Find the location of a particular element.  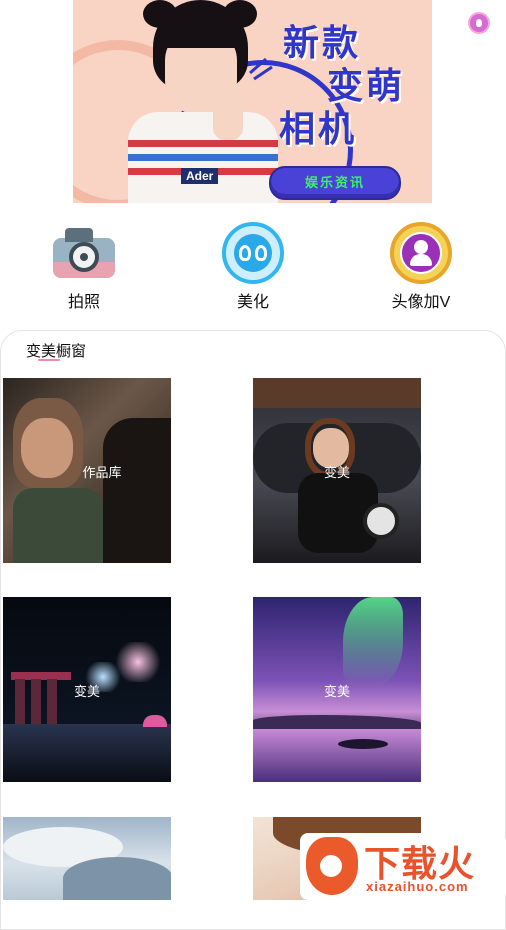

feature-label: 拍照 is located at coordinates (83, 302).